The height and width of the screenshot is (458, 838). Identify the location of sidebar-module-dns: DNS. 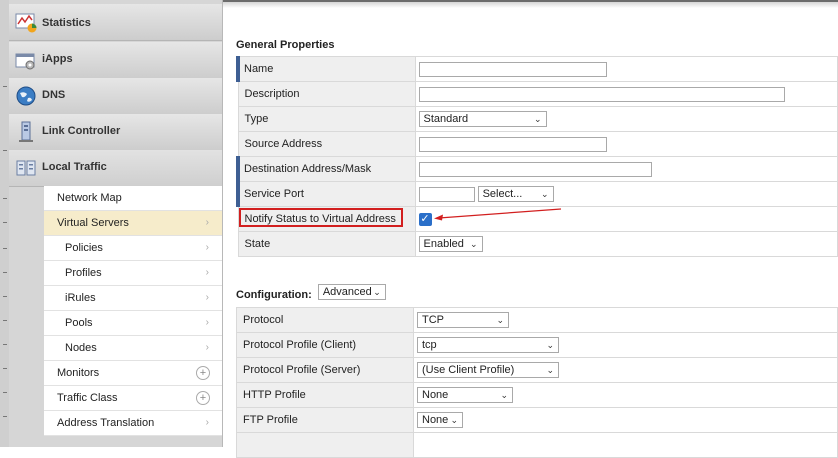
(115, 96).